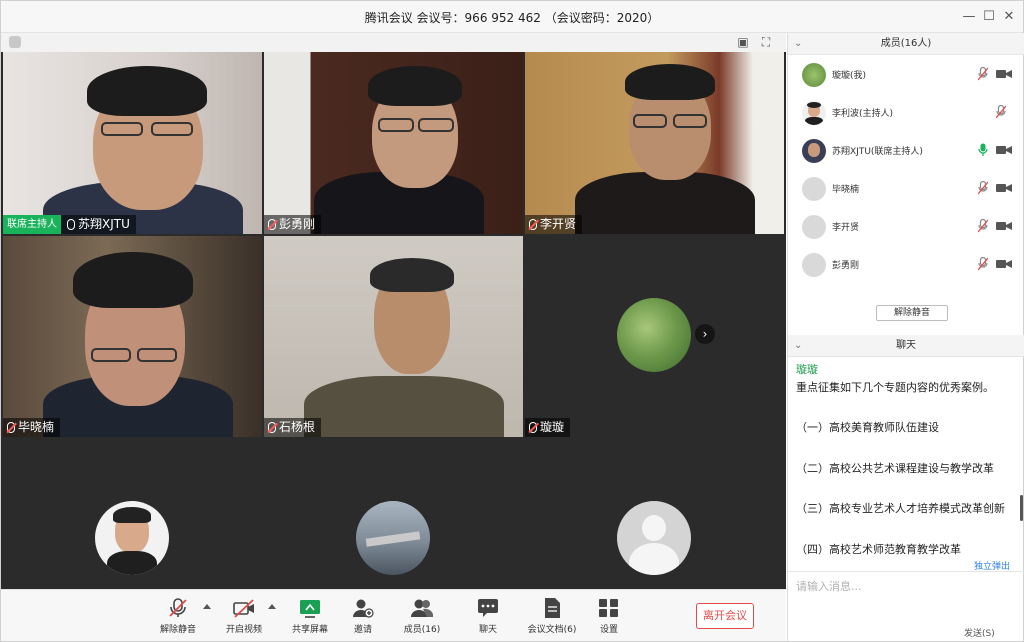 This screenshot has width=1024, height=642. Describe the element at coordinates (548, 427) in the screenshot. I see `participant-name-bar: 璇璇` at that location.